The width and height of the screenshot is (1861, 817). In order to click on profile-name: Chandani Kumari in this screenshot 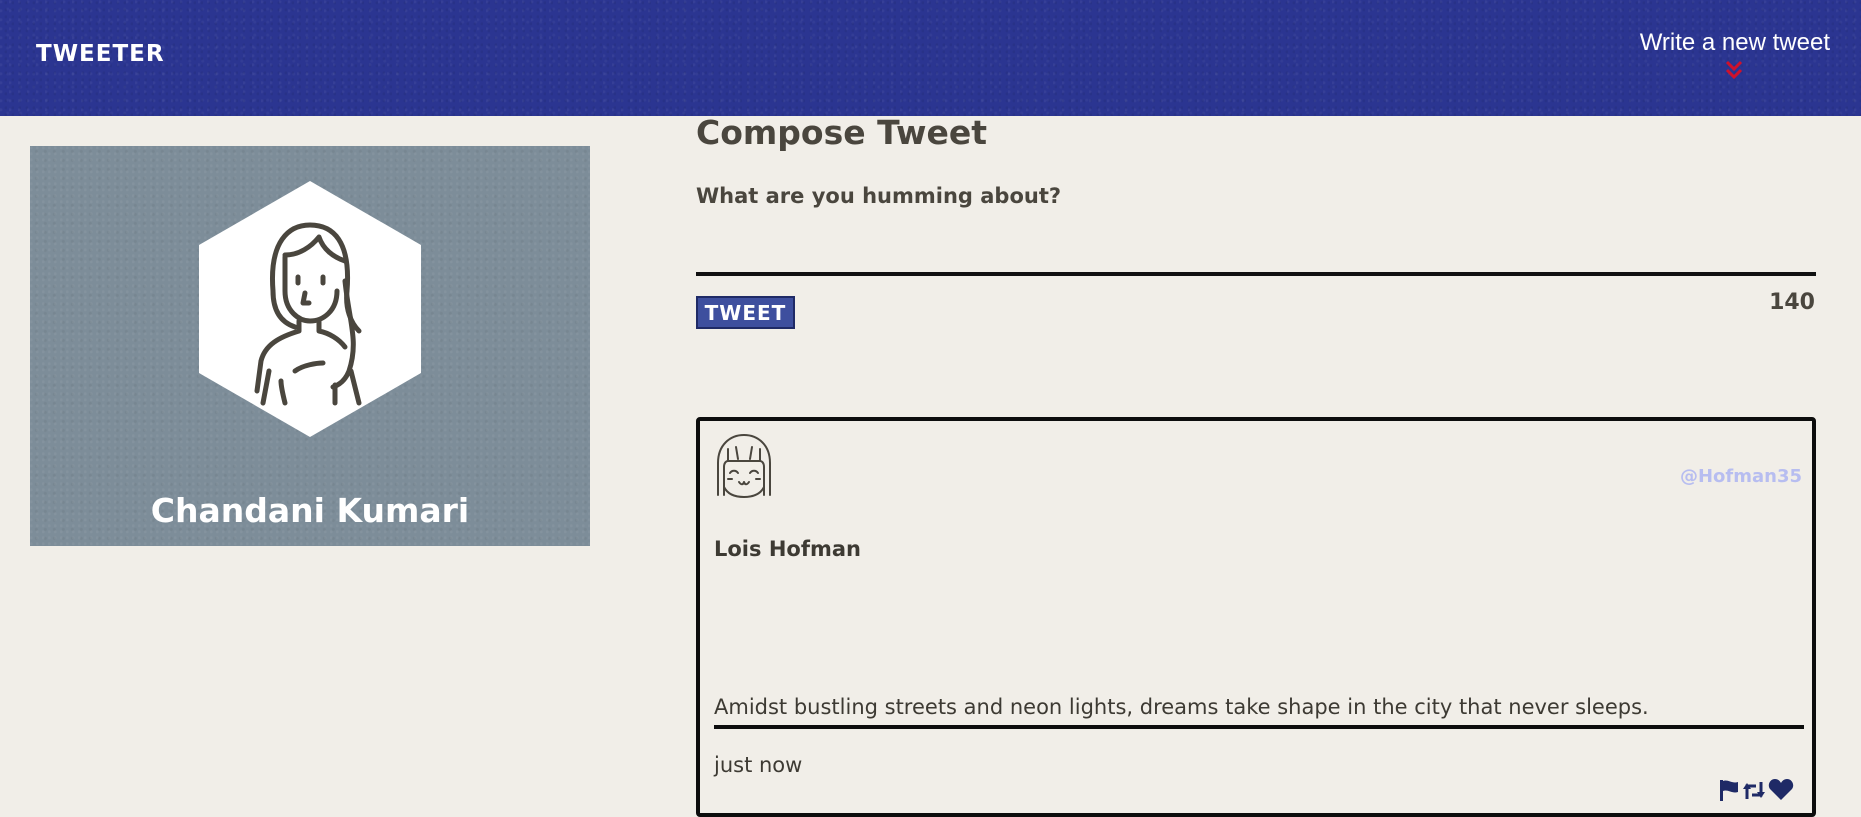, I will do `click(310, 510)`.